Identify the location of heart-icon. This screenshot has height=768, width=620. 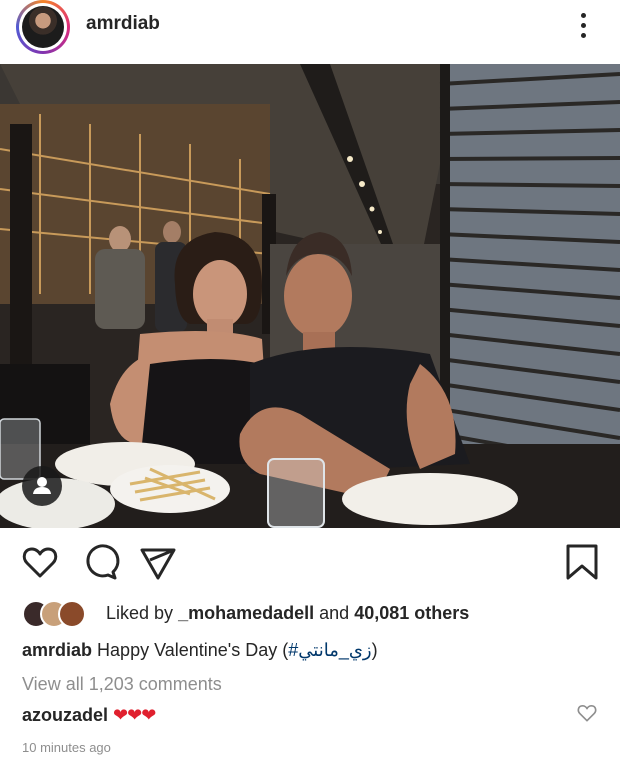
(40, 562).